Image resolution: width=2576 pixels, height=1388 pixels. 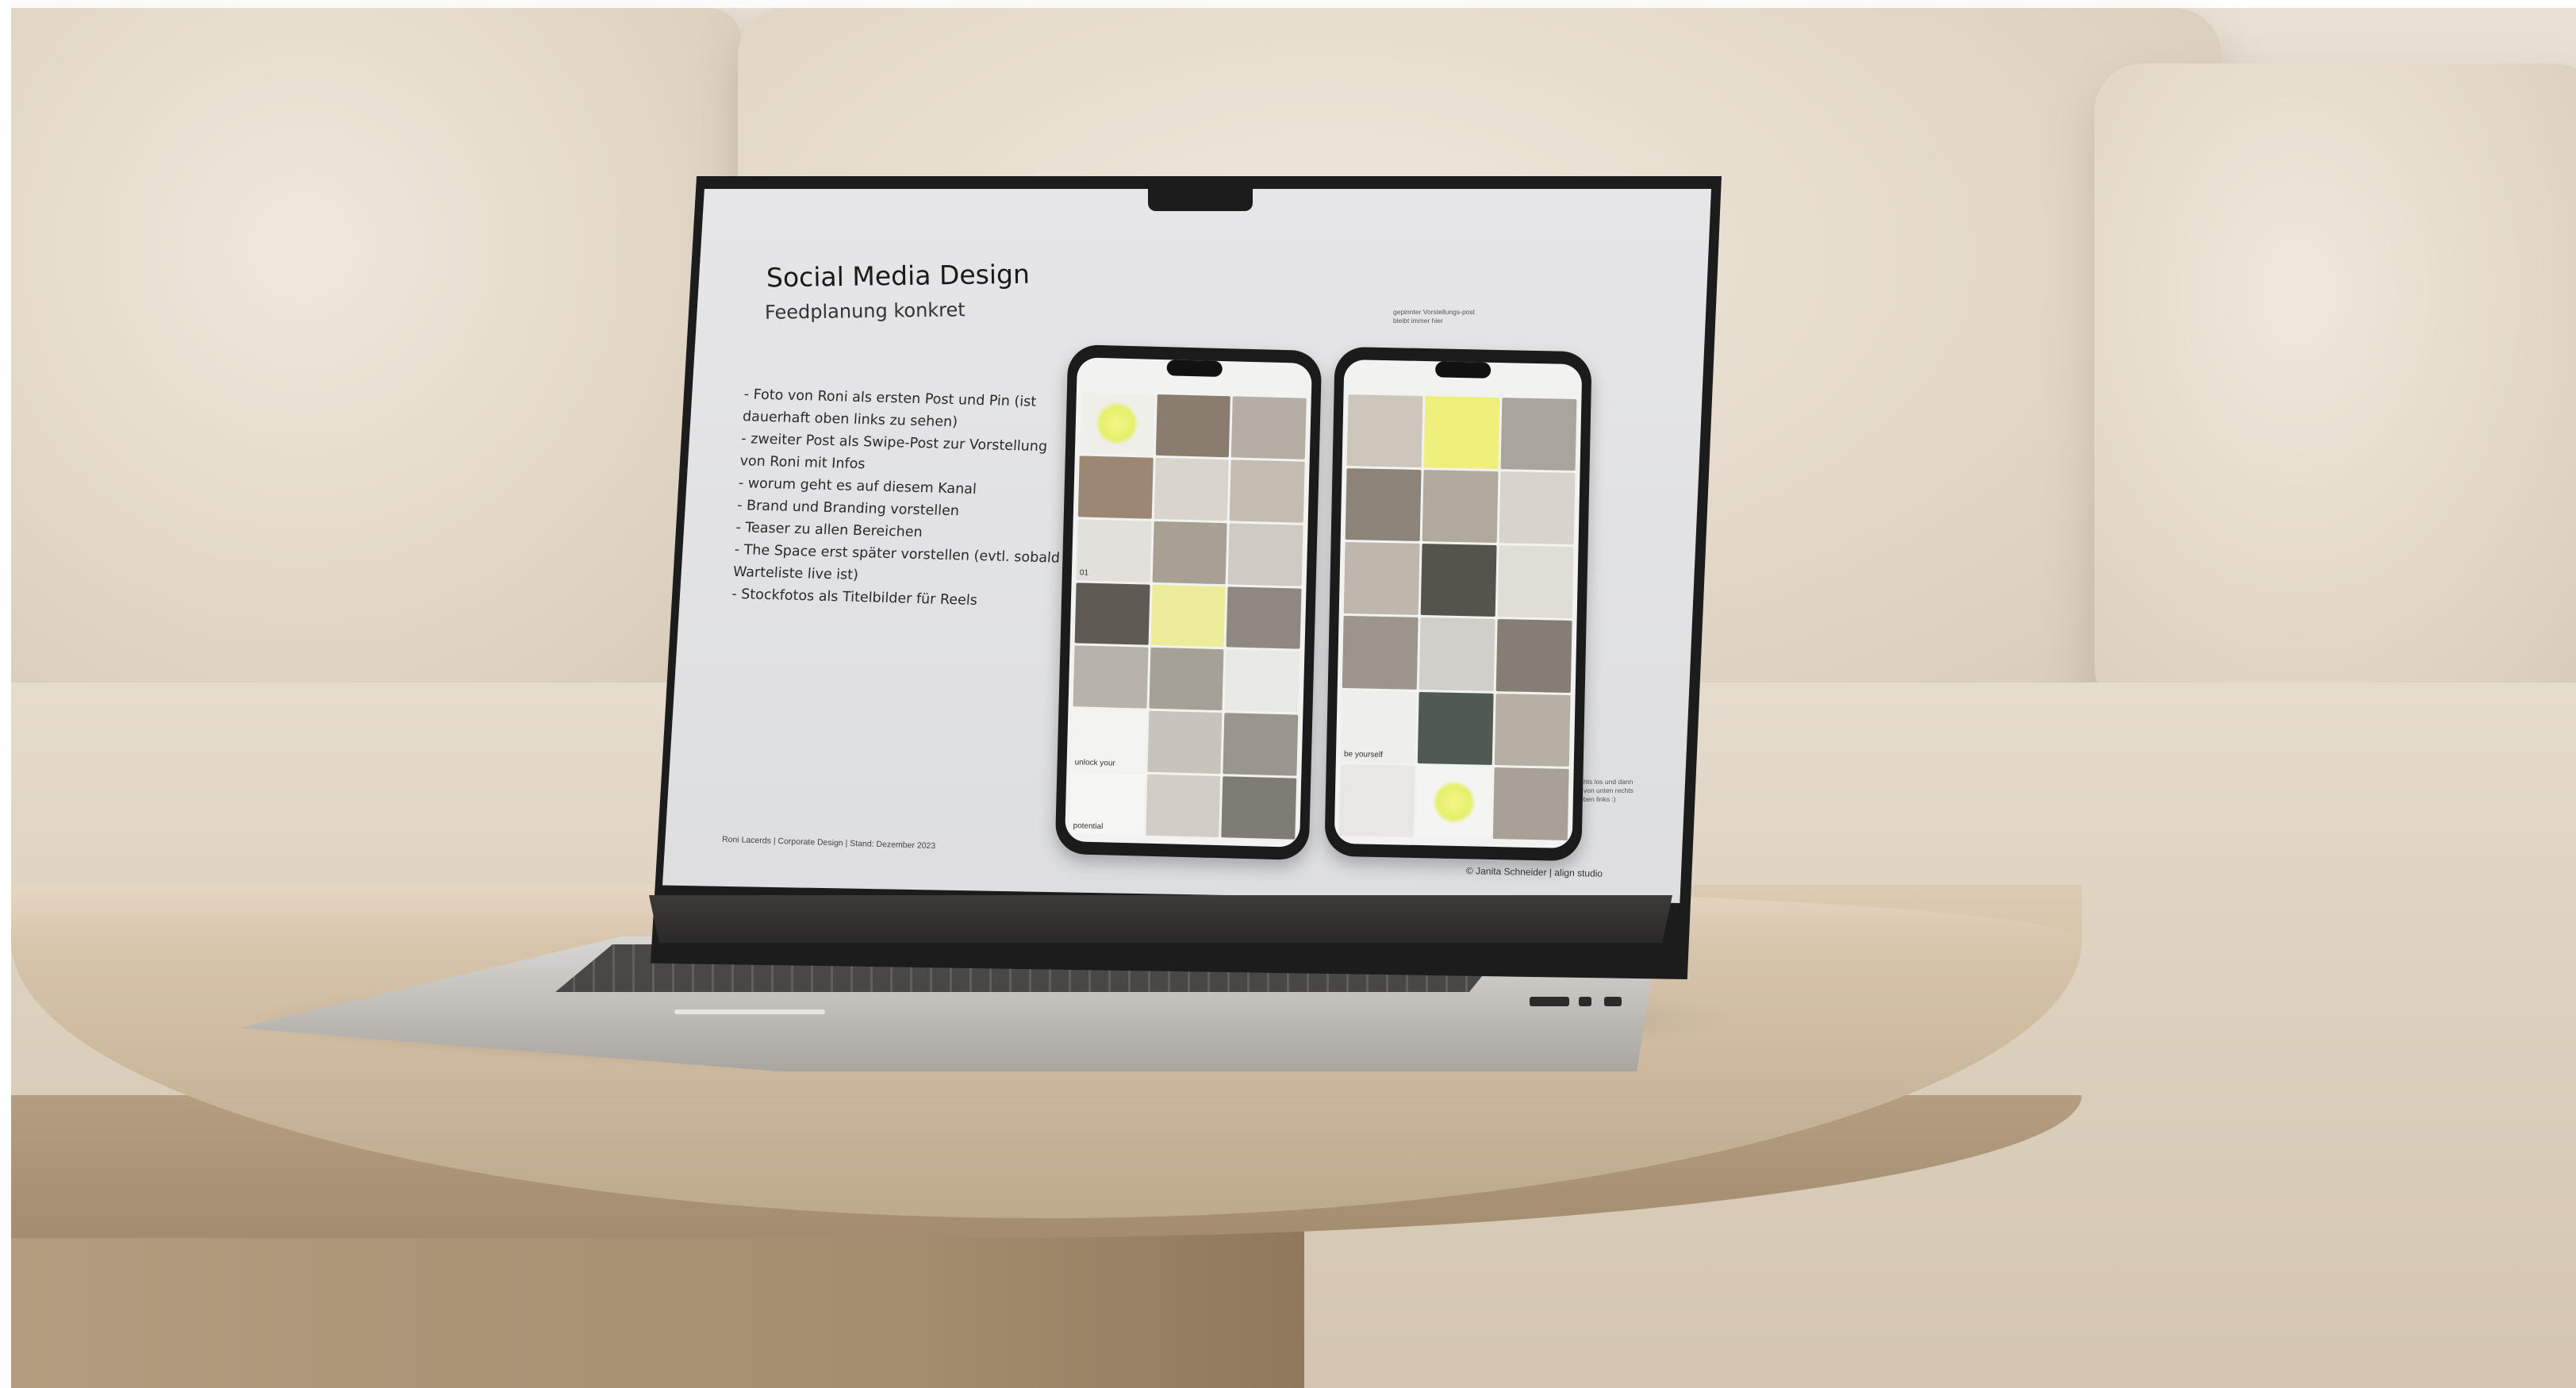 I want to click on tile-caption: 01, so click(x=1084, y=572).